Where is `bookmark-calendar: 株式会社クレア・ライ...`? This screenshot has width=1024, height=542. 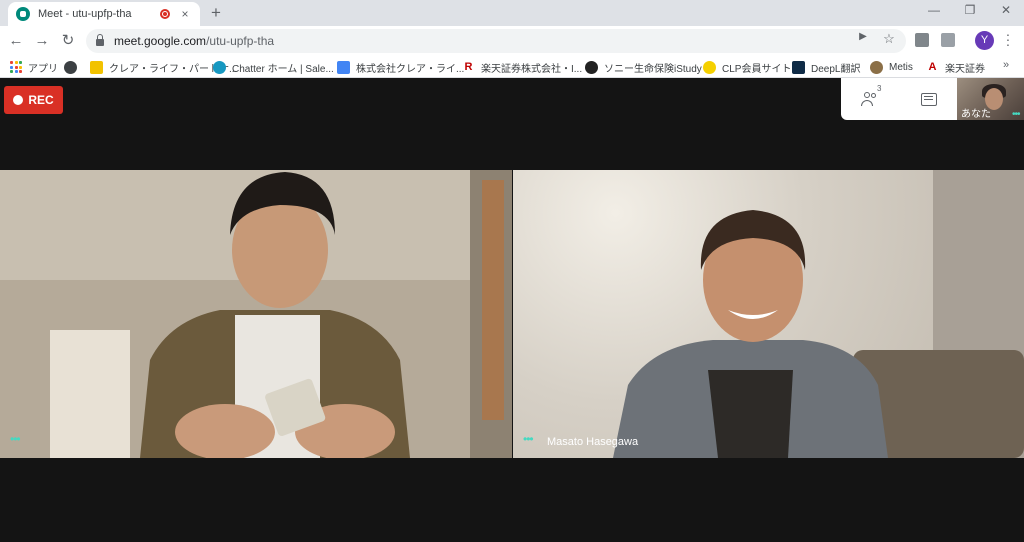 bookmark-calendar: 株式会社クレア・ライ... is located at coordinates (400, 67).